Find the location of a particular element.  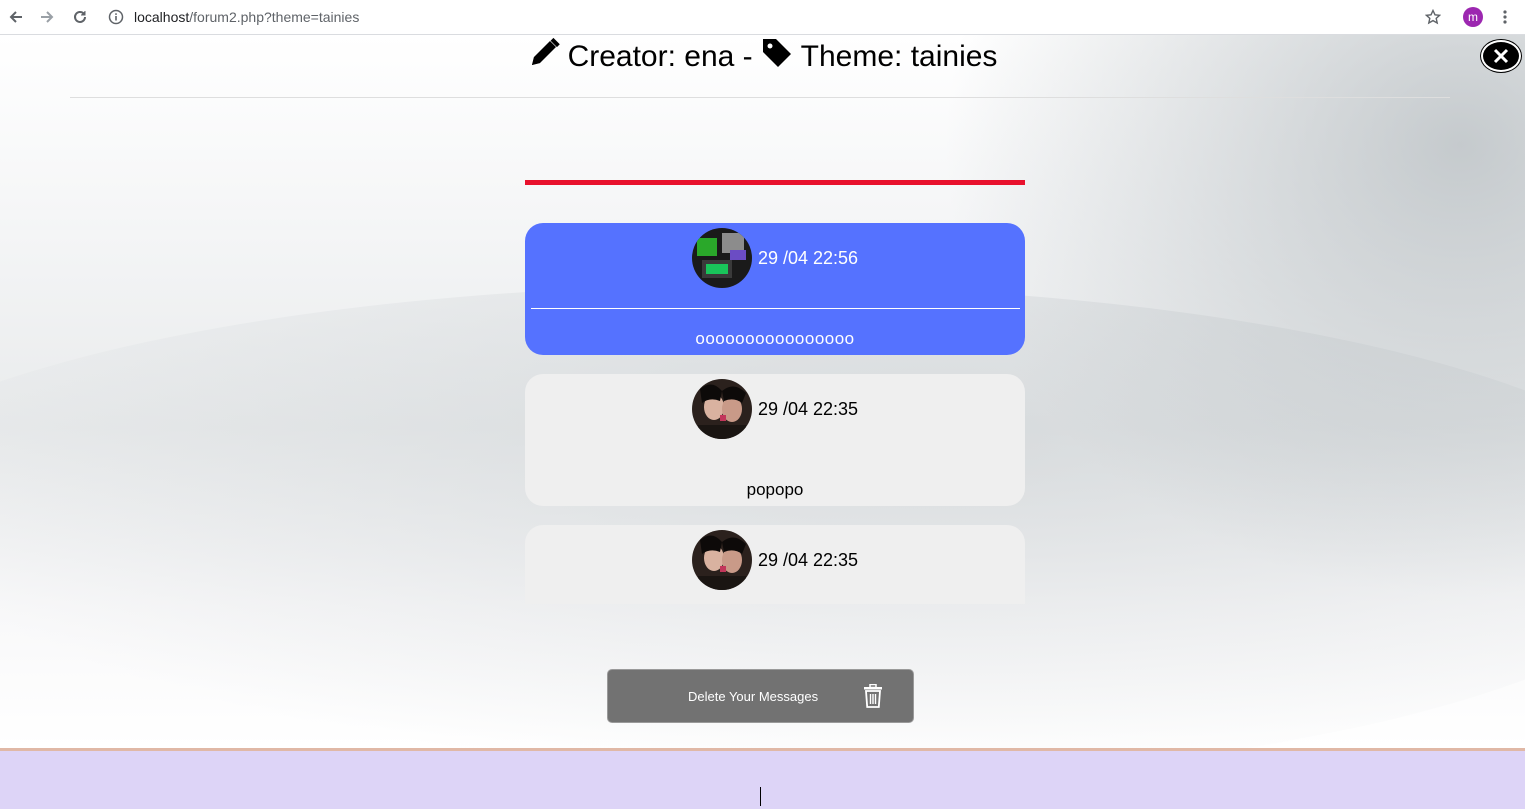

profile-avatar: m is located at coordinates (1473, 17).